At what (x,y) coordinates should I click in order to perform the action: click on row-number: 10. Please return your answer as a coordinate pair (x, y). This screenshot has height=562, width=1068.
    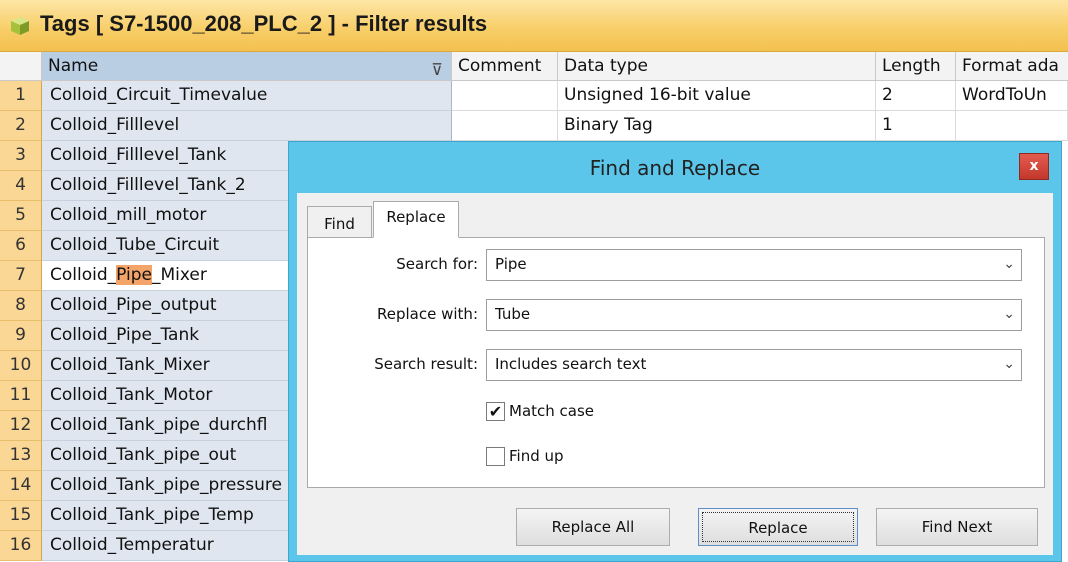
    Looking at the image, I should click on (21, 366).